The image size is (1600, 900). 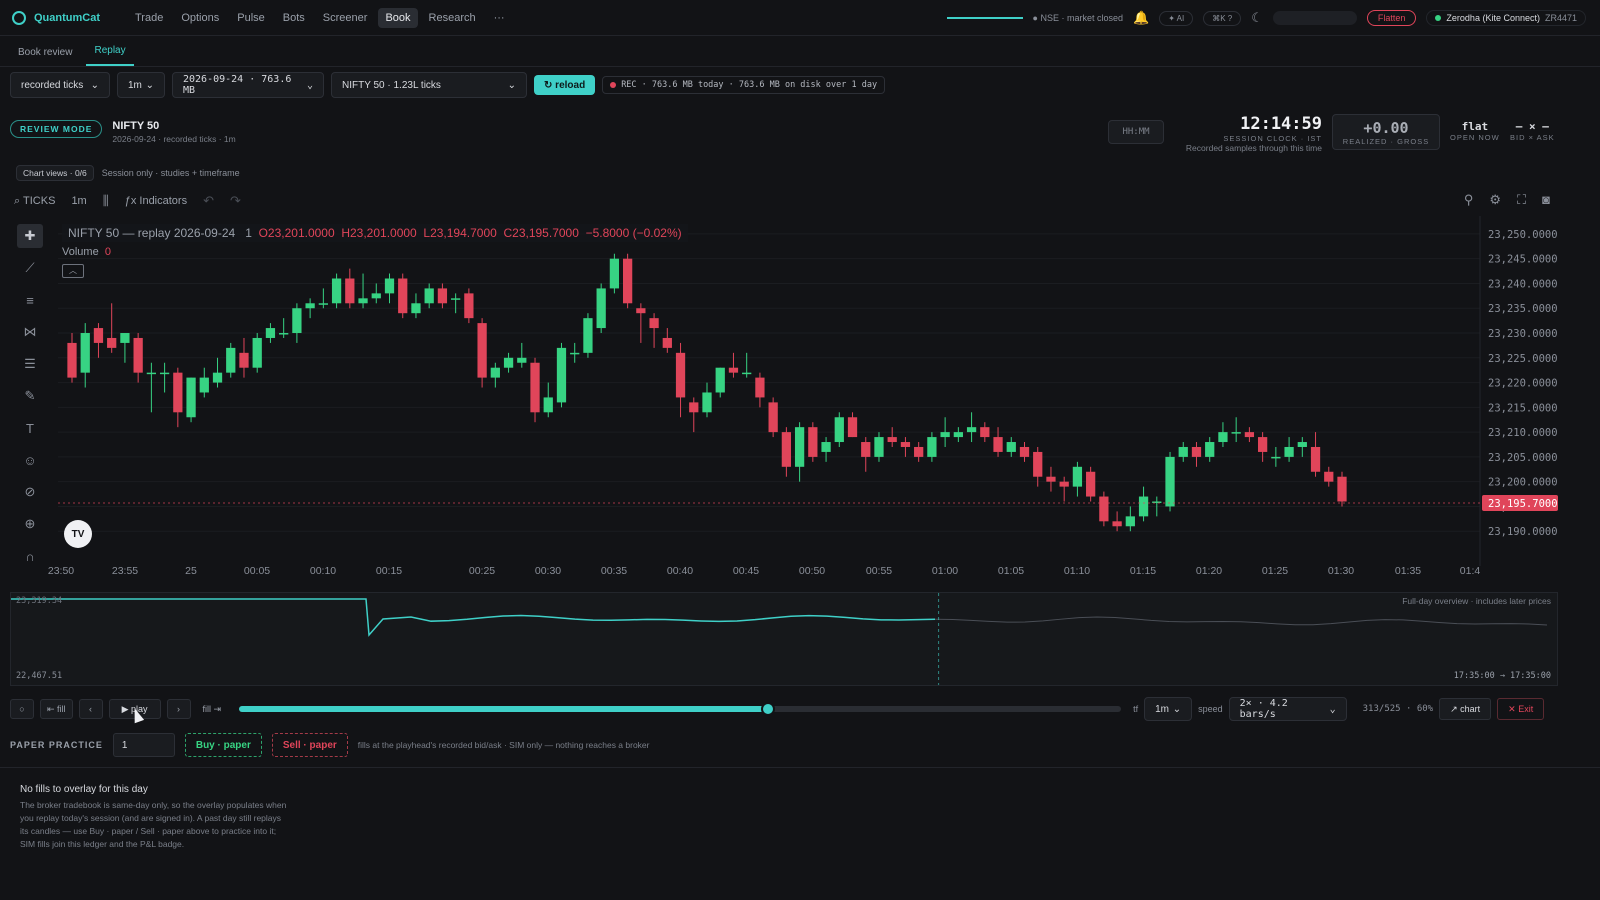 What do you see at coordinates (309, 745) in the screenshot?
I see `sell-paper-button: Sell · paper` at bounding box center [309, 745].